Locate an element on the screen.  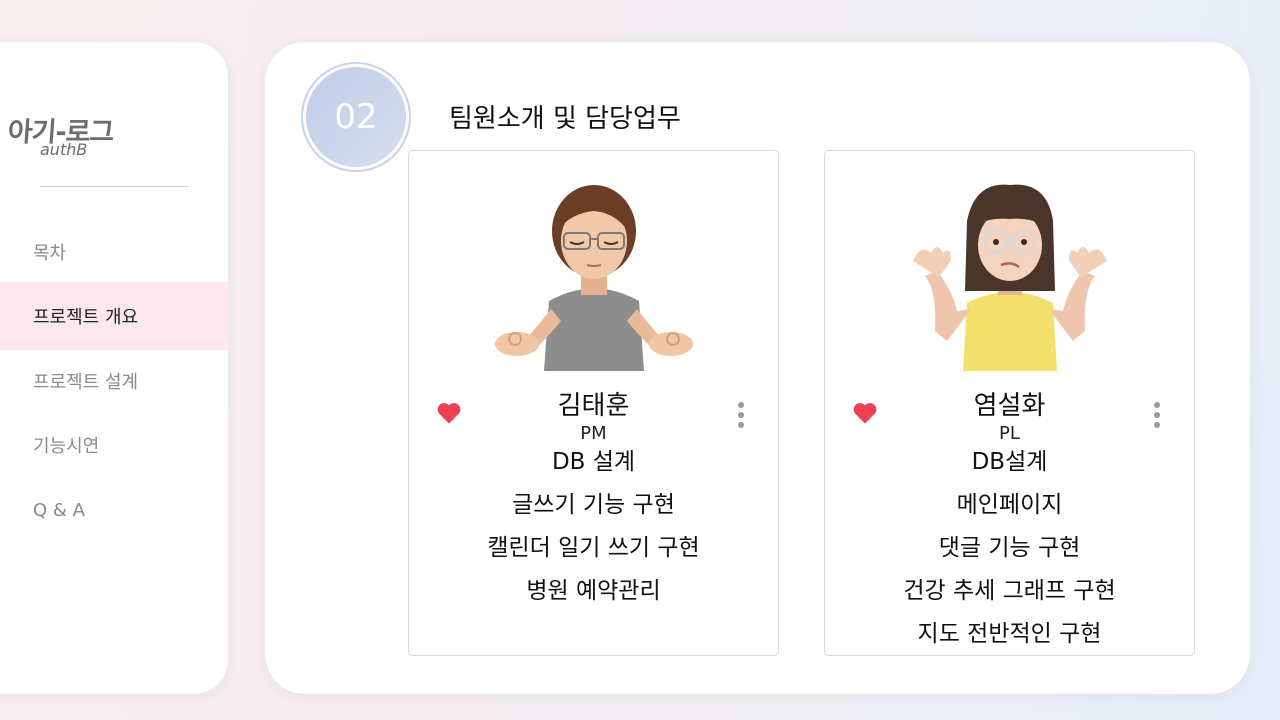
member-name: 김태훈 is located at coordinates (593, 406).